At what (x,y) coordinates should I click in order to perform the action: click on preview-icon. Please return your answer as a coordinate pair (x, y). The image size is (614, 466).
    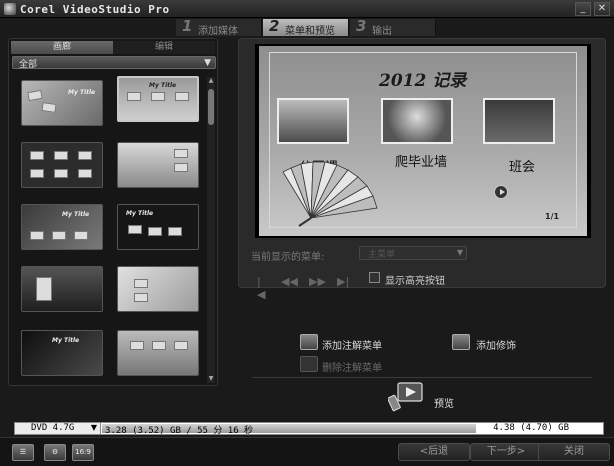
    Looking at the image, I should click on (406, 397).